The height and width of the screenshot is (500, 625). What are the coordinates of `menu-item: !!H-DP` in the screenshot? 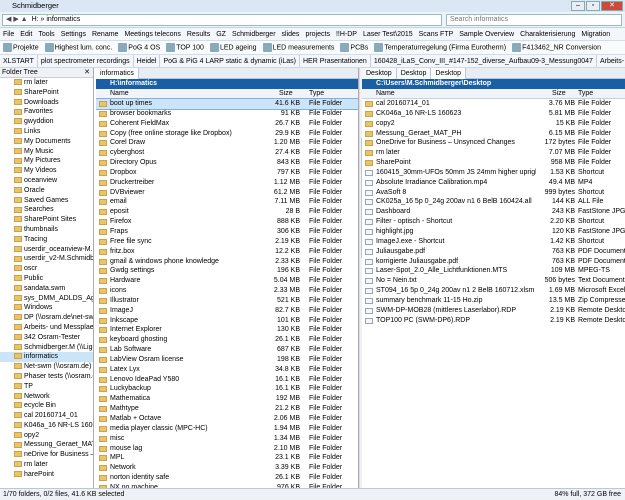 It's located at (346, 34).